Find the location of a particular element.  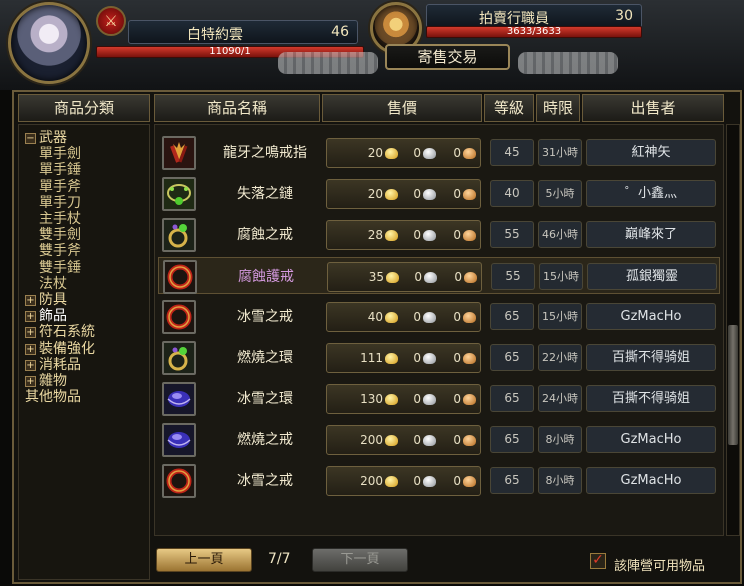

collapse-icon: − is located at coordinates (30, 138).